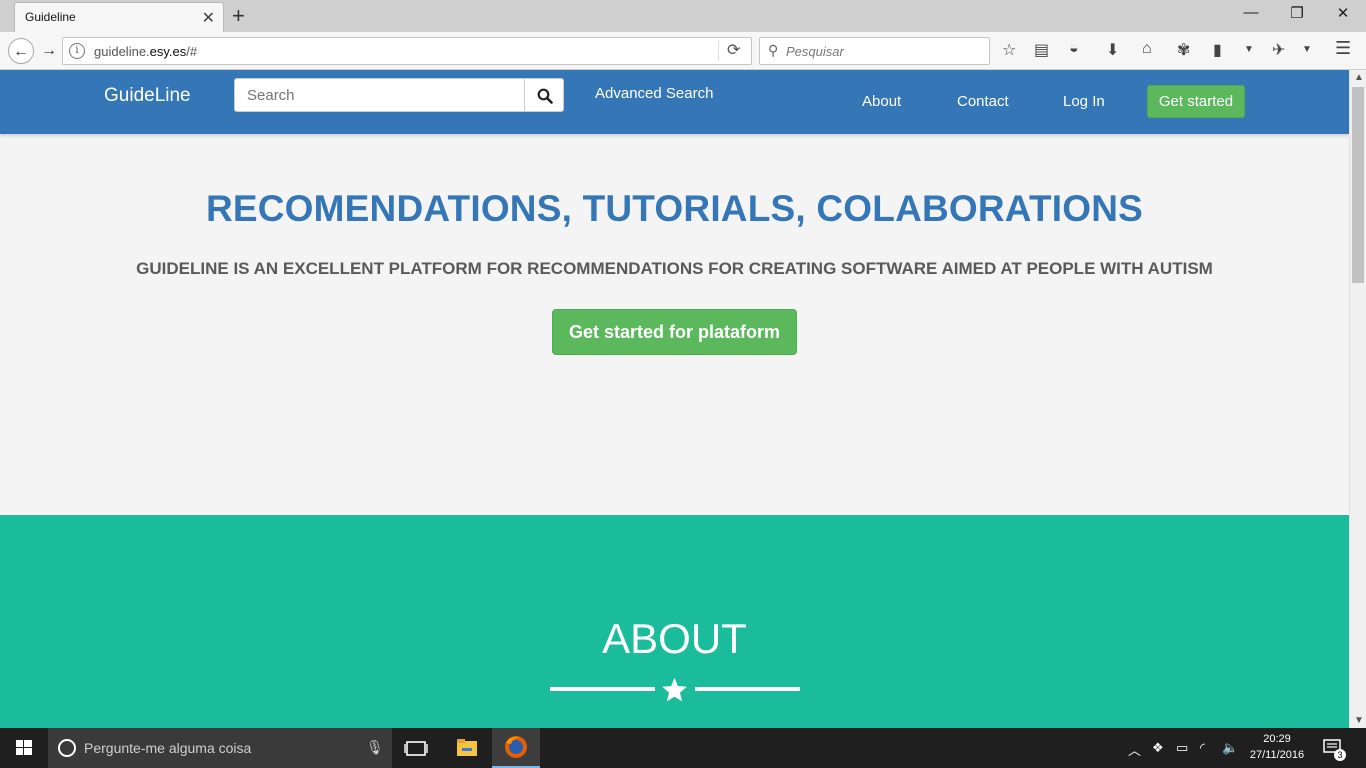  Describe the element at coordinates (674, 208) in the screenshot. I see `hero-title: RECOMENDATIONS, TUTORIALS, COLABORATIONS` at that location.